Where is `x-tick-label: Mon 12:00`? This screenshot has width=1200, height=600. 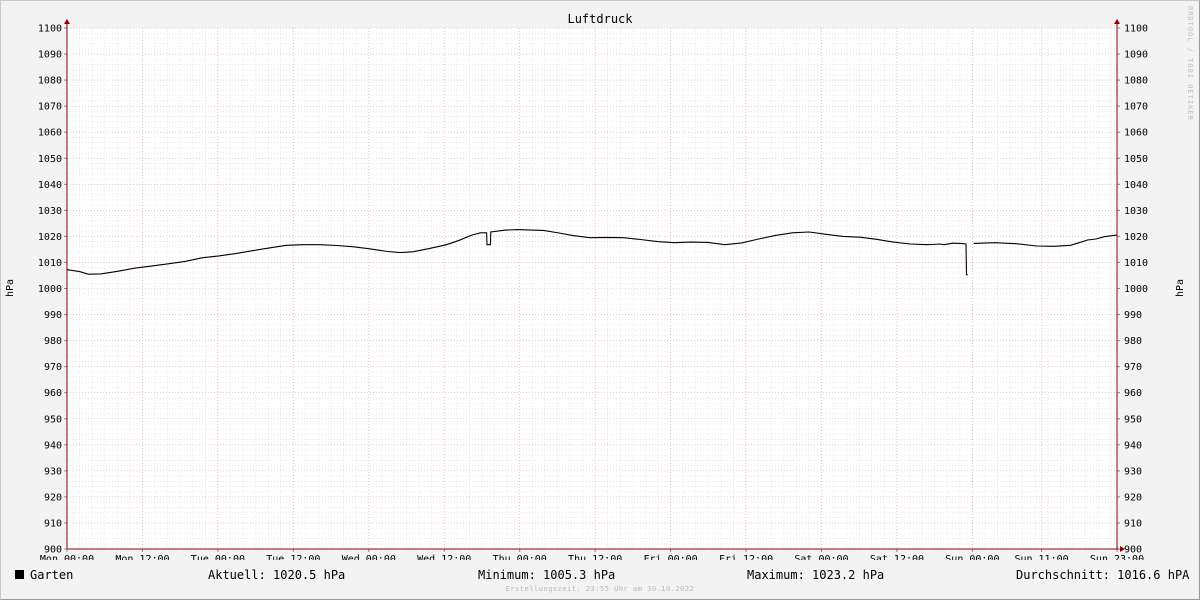 x-tick-label: Mon 12:00 is located at coordinates (142, 557).